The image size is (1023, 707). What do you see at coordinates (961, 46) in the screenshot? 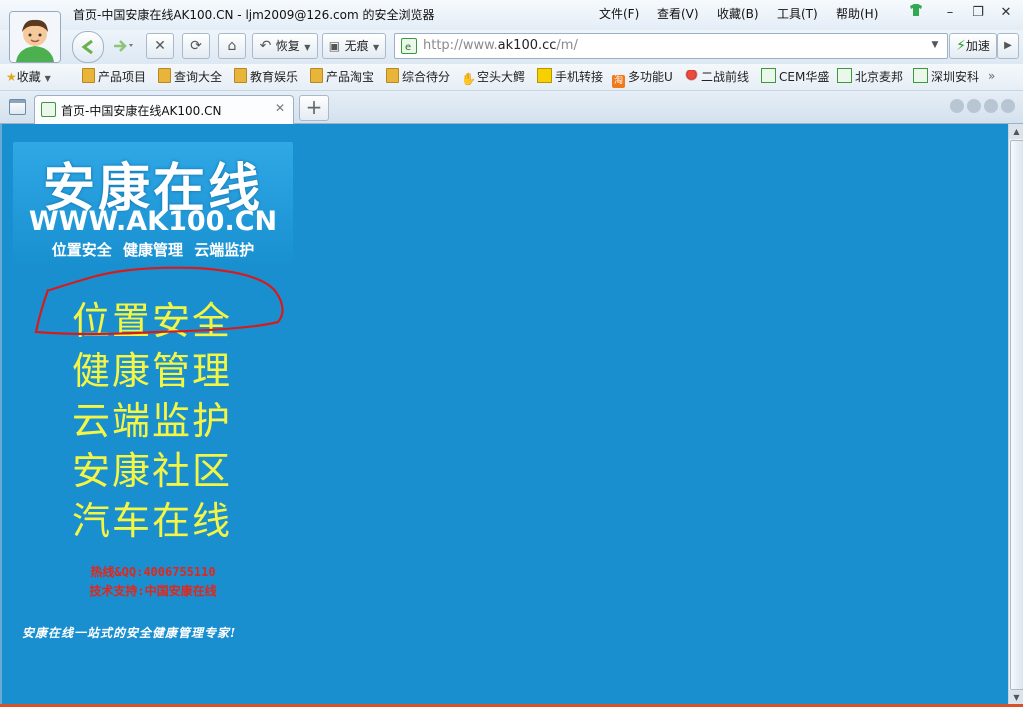
I see `lightning-icon: ⚡` at bounding box center [961, 46].